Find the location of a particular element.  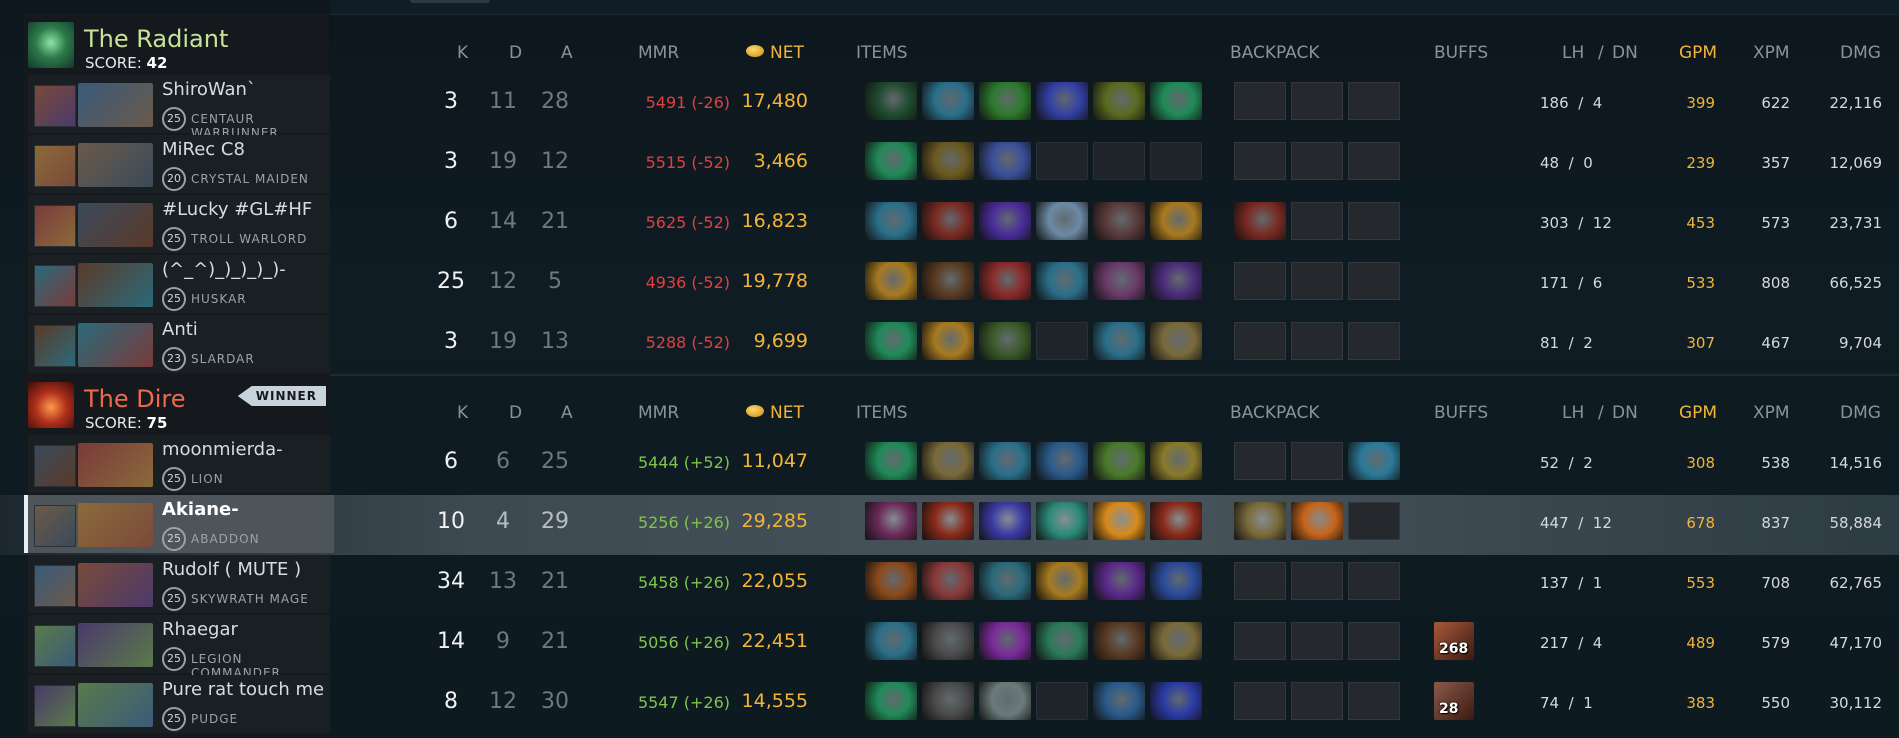

col-backpack-header: BACKPACK is located at coordinates (1275, 413).